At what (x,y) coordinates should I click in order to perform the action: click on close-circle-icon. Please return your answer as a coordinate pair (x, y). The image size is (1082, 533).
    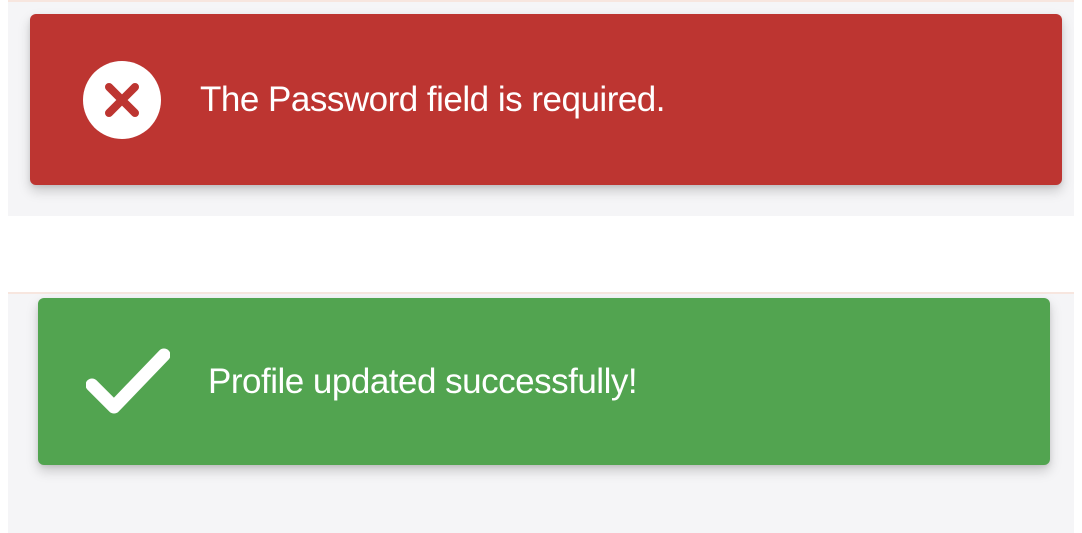
    Looking at the image, I should click on (122, 100).